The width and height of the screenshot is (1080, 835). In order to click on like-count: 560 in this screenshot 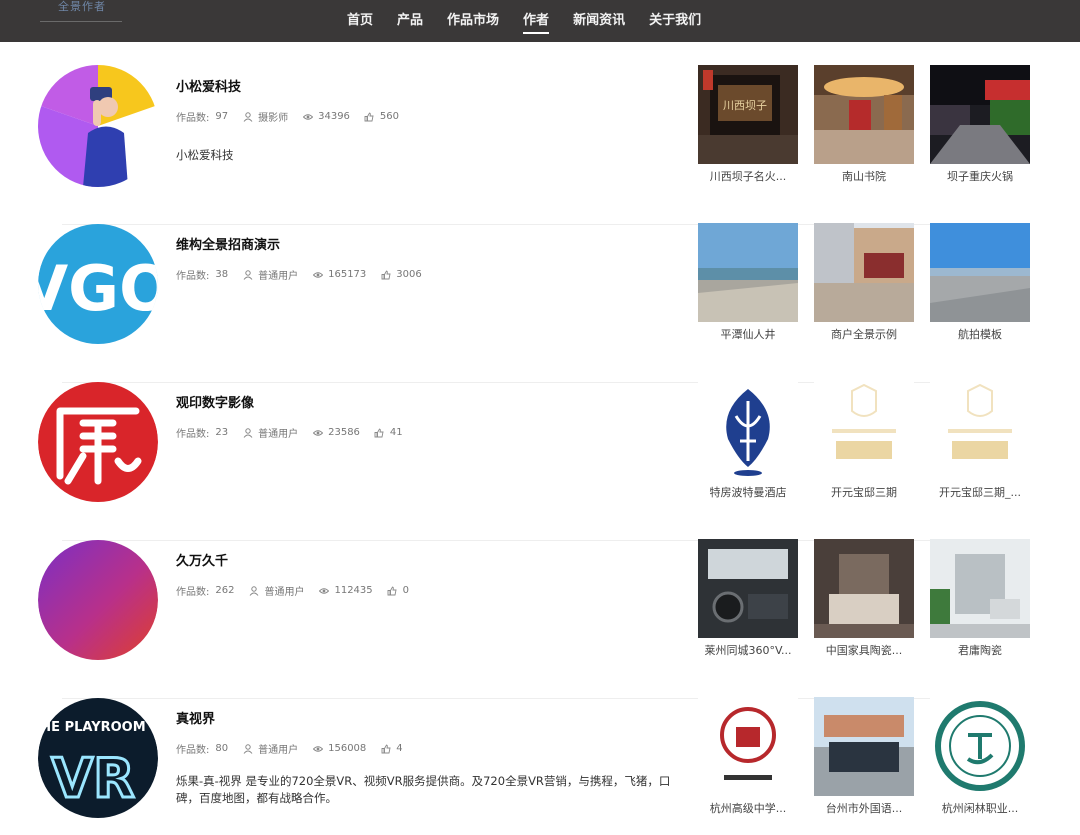, I will do `click(389, 116)`.